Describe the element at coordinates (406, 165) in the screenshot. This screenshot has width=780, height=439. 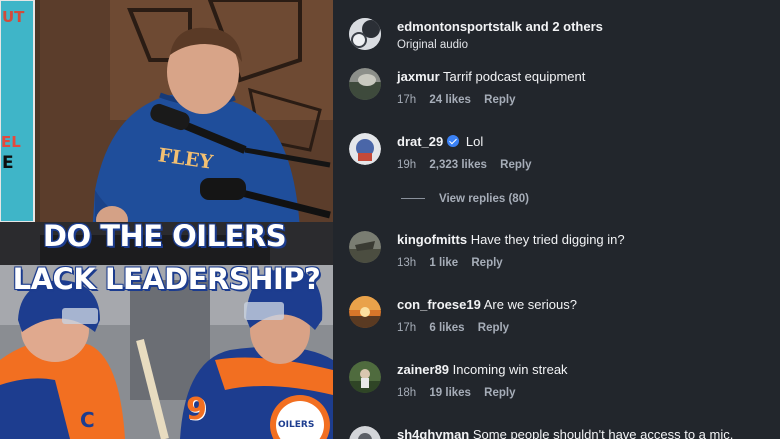
I see `comment-time: 19h` at that location.